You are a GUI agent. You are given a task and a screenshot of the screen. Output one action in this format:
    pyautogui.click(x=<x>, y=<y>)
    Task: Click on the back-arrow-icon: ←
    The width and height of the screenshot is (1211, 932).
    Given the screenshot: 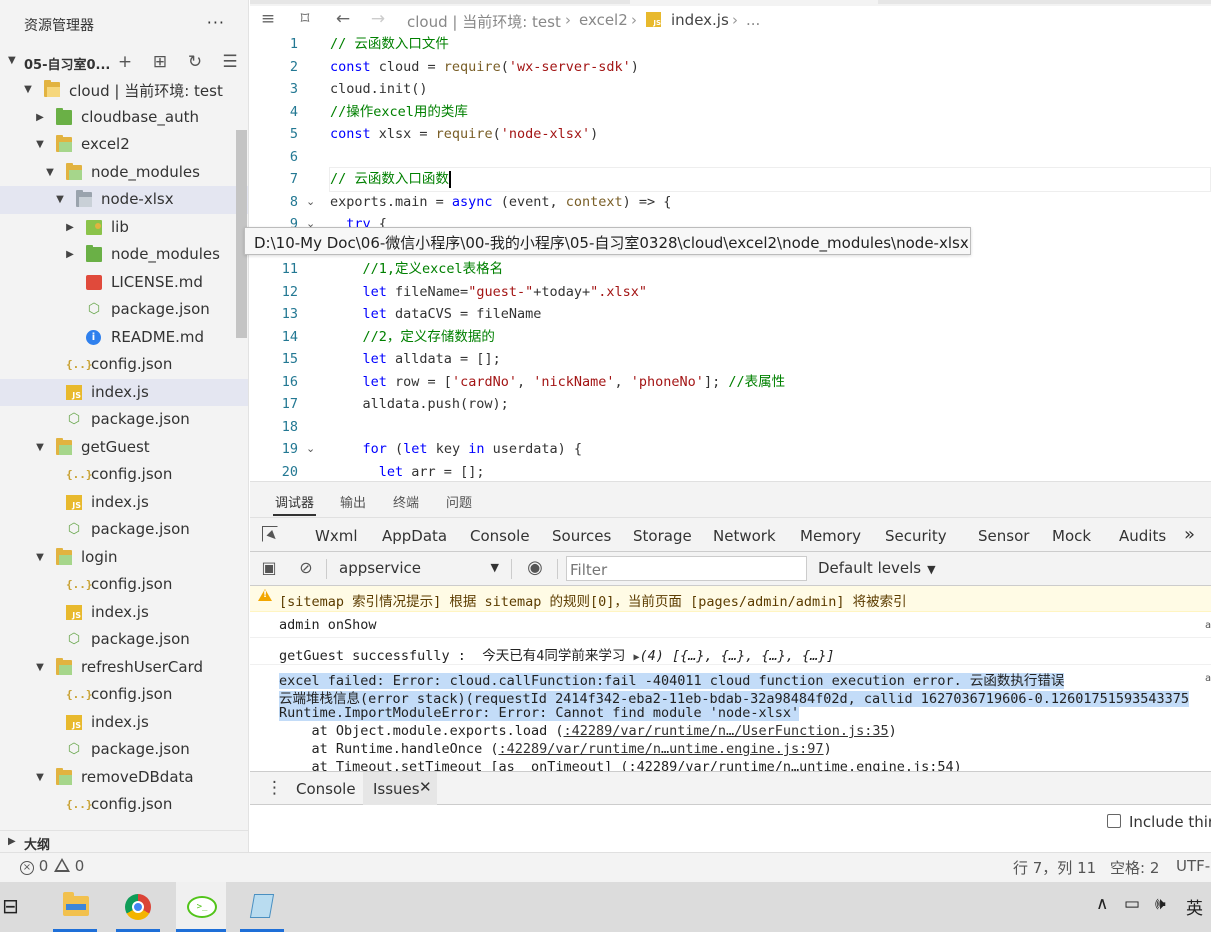 What is the action you would take?
    pyautogui.click(x=343, y=19)
    